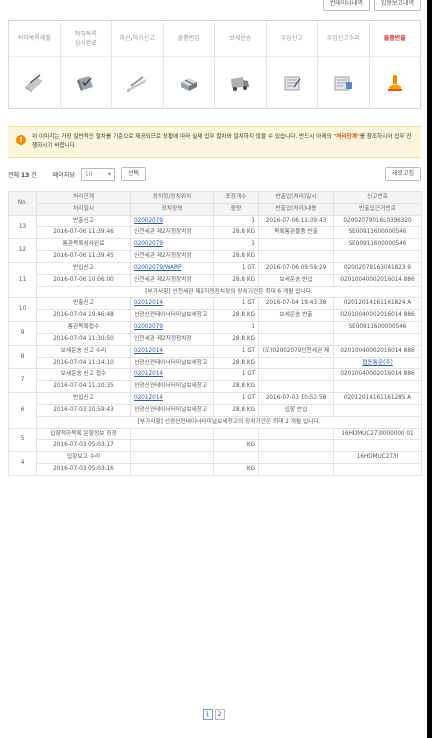 The height and width of the screenshot is (738, 432). I want to click on arrival-report-history-button: 입항보고내역, so click(397, 5).